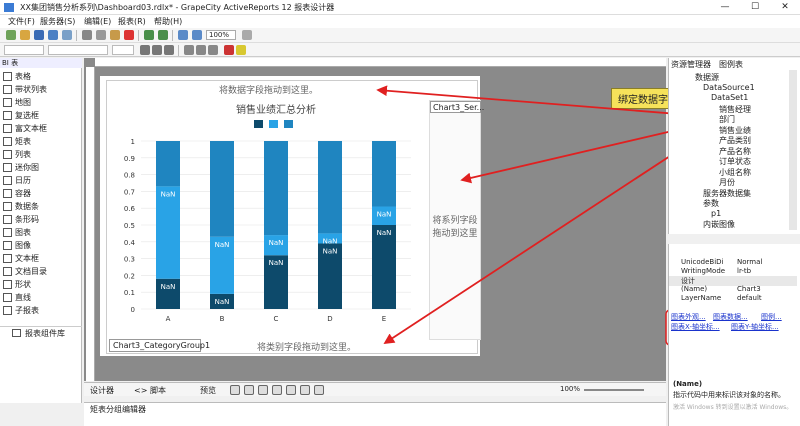 This screenshot has width=800, height=426. Describe the element at coordinates (735, 130) in the screenshot. I see `tree-node: 销售业绩` at that location.